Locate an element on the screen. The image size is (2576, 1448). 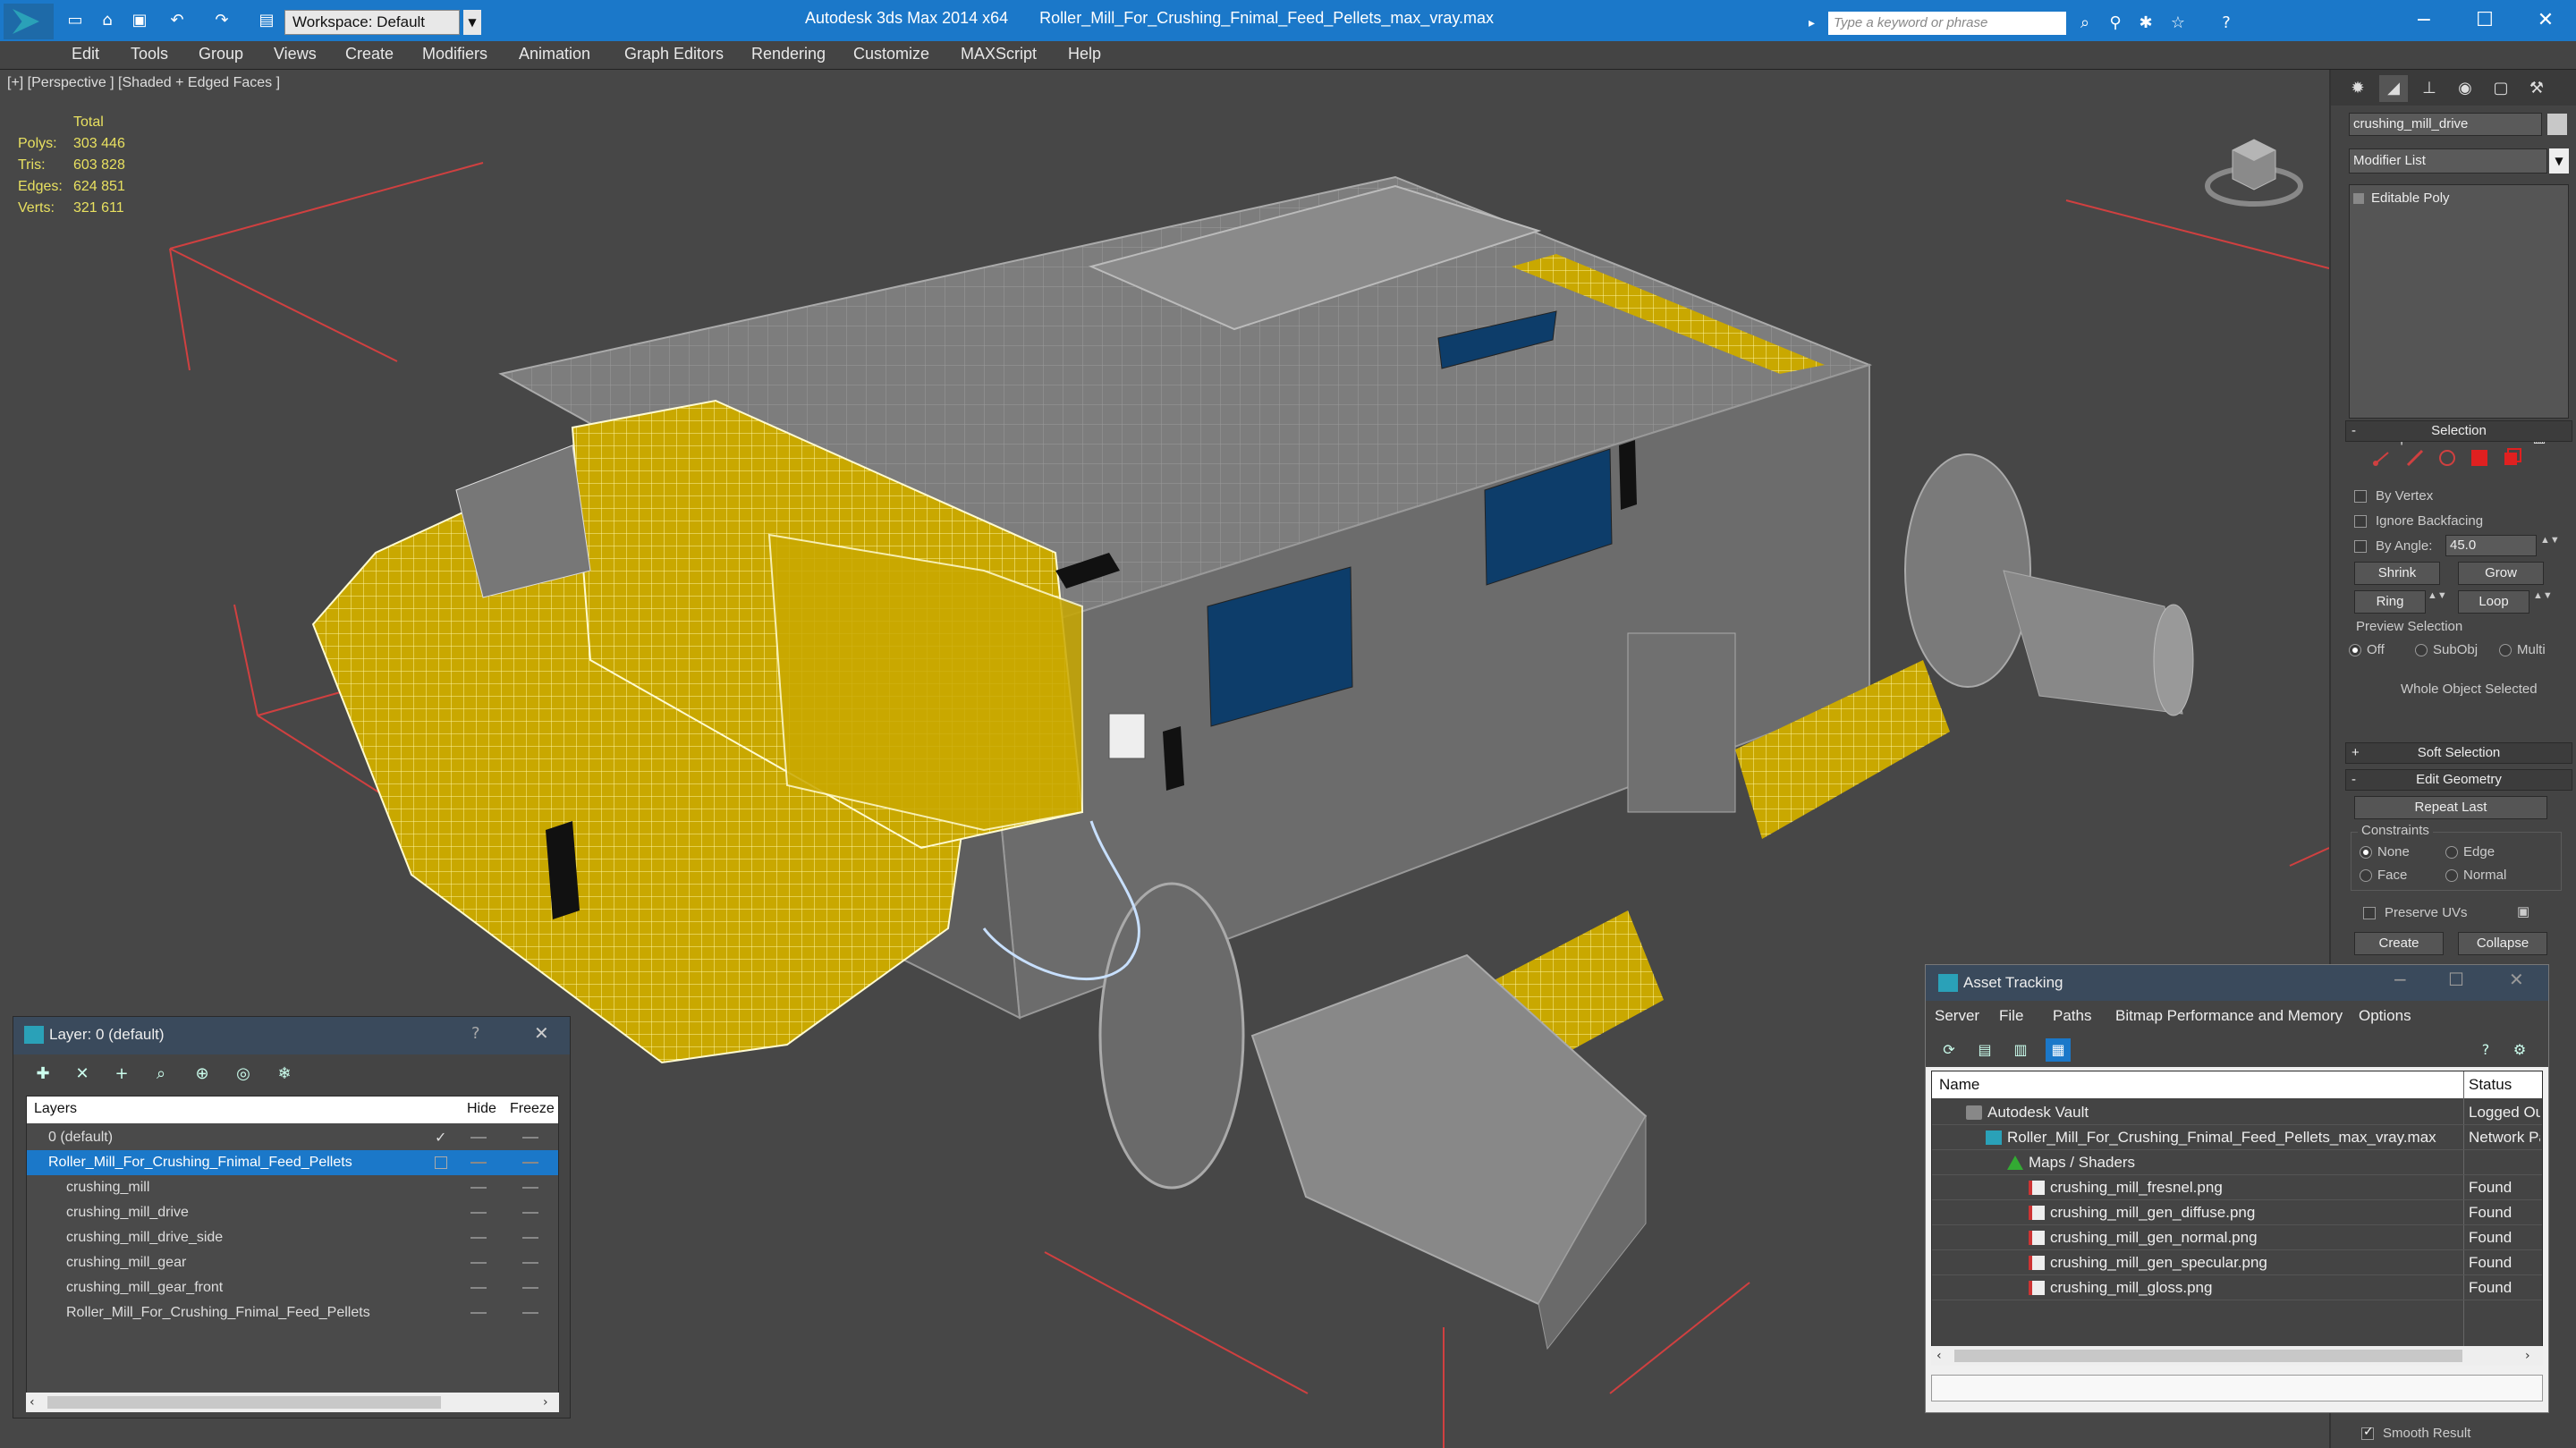
edit-geometry-rollout-header: - Edit Geometry is located at coordinates (2458, 780).